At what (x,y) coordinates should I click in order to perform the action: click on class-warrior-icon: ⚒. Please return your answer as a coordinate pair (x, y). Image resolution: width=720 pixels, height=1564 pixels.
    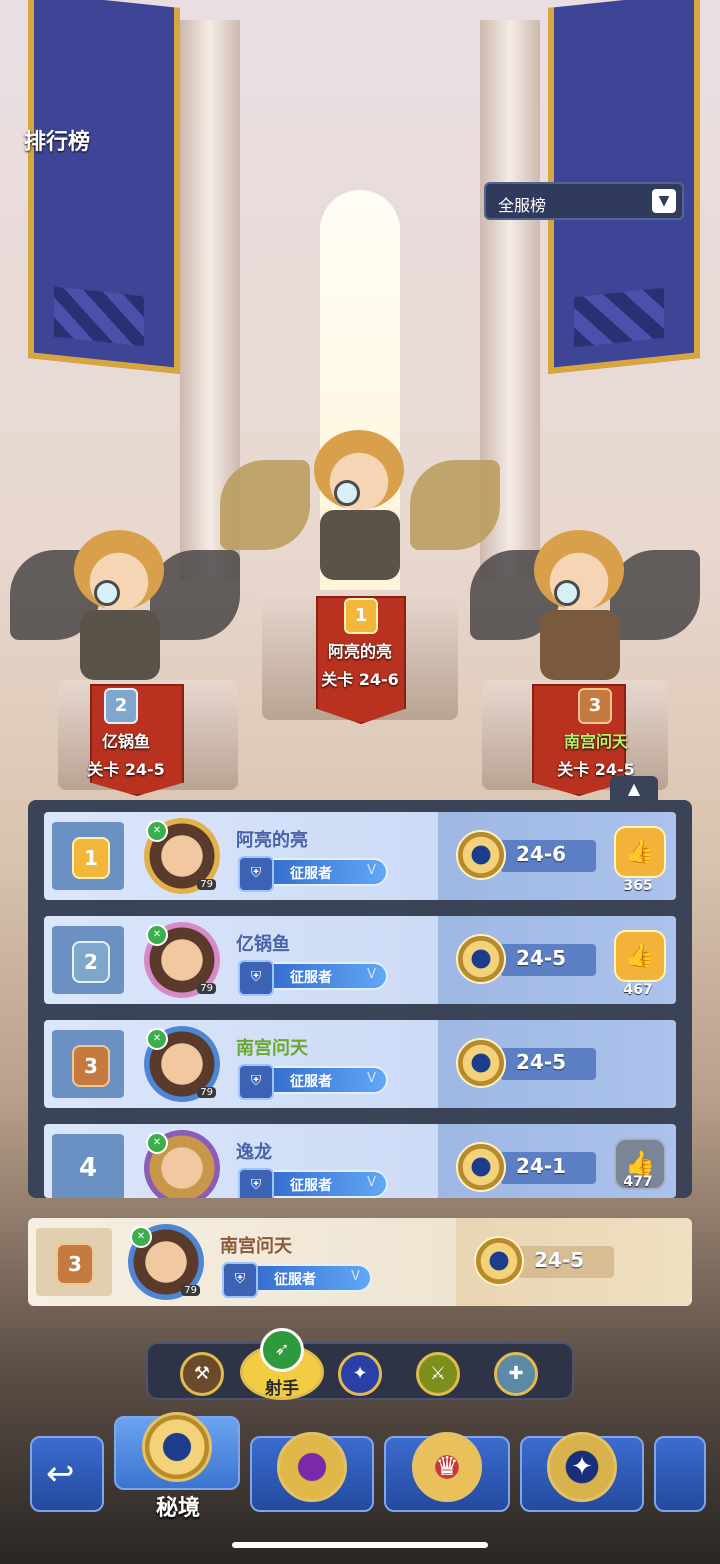
    Looking at the image, I should click on (202, 1374).